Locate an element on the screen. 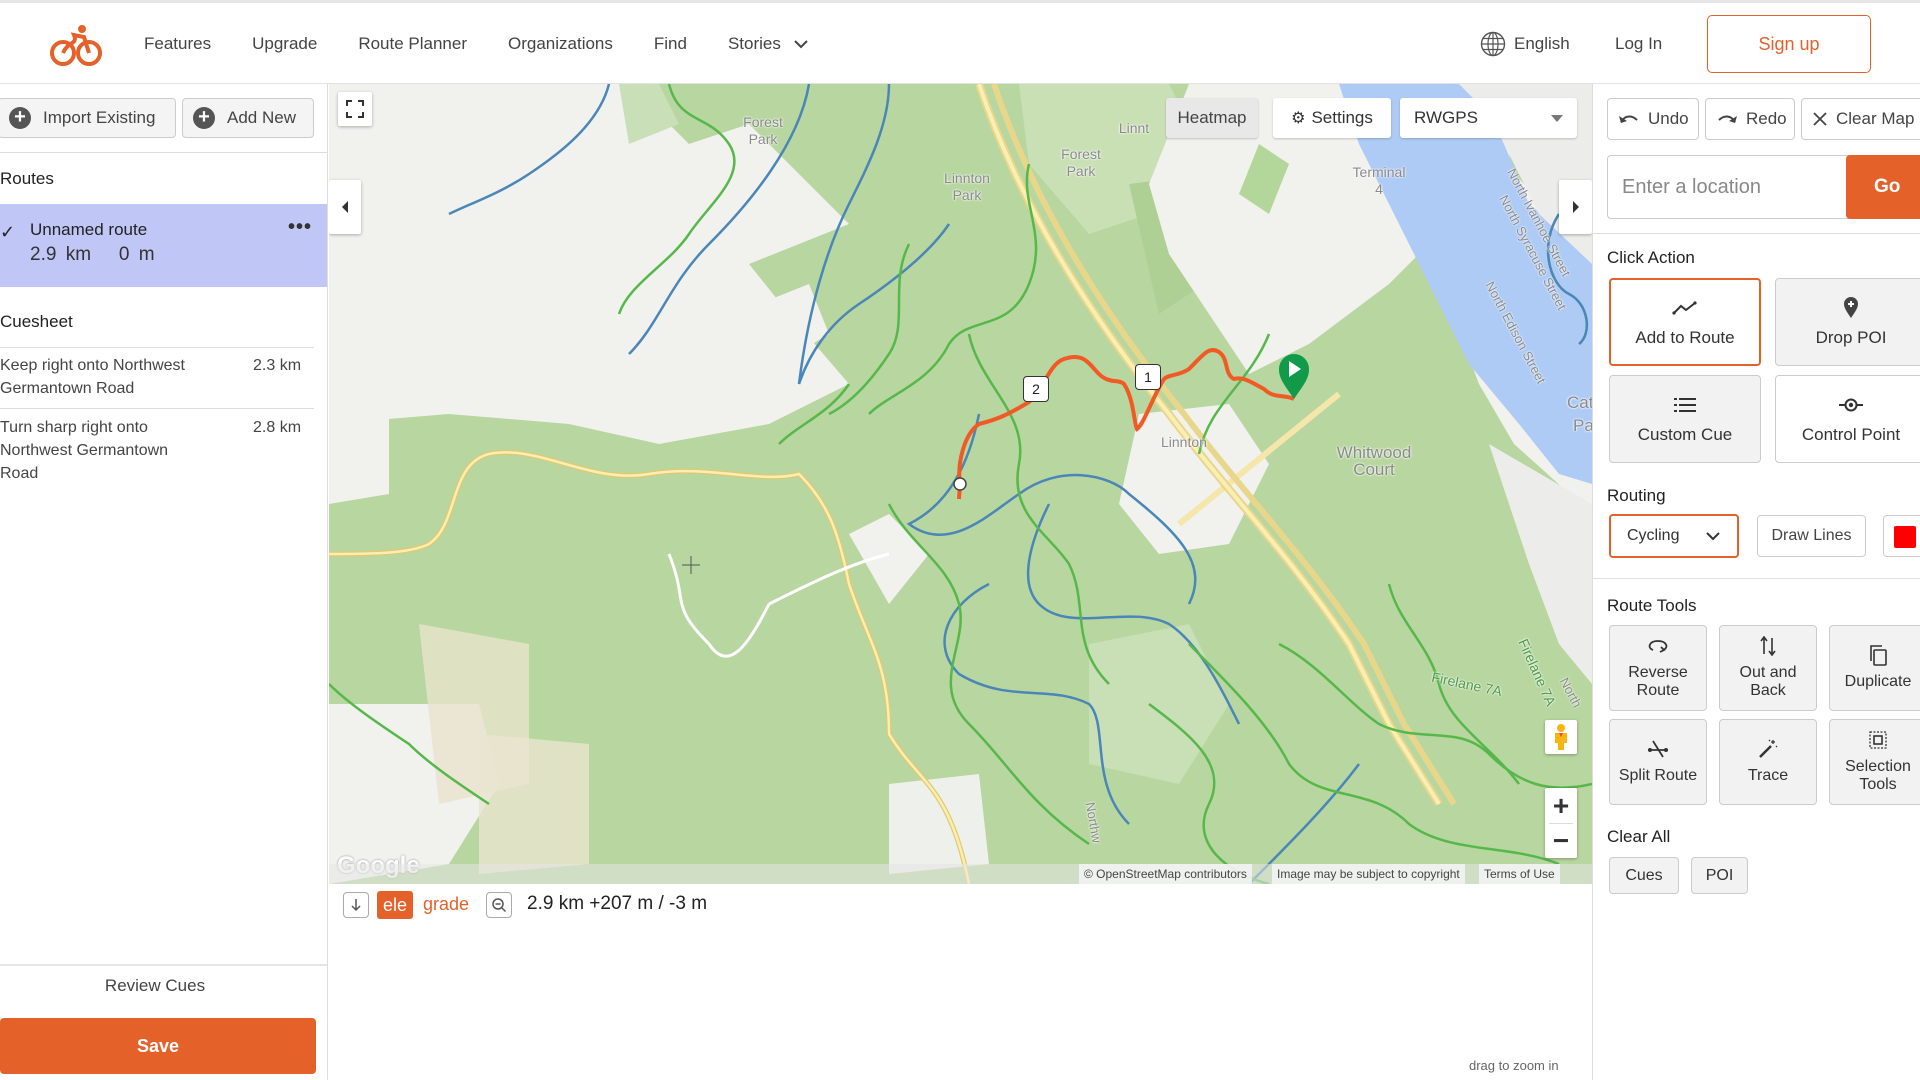  location-search-input: Enter a location is located at coordinates (1730, 187).